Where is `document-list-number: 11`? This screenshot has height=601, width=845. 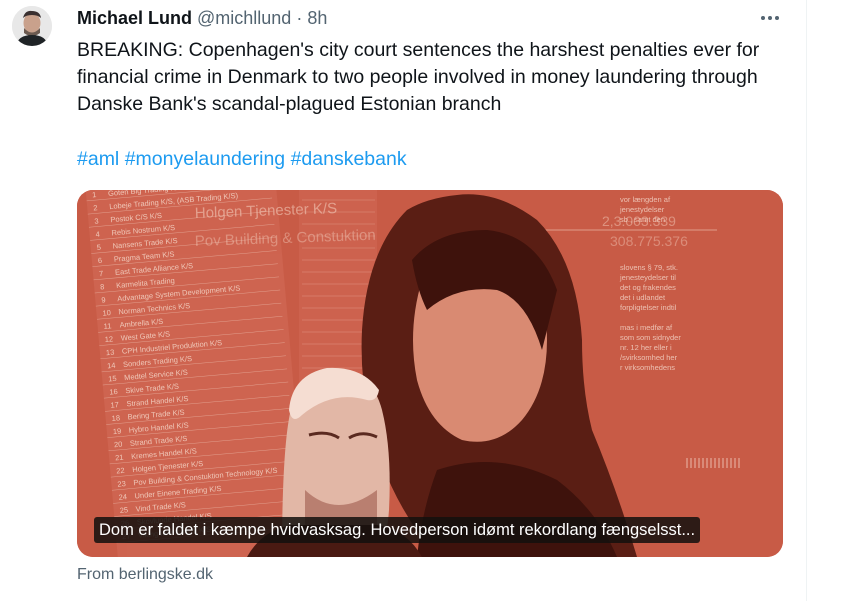
document-list-number: 11 is located at coordinates (107, 326).